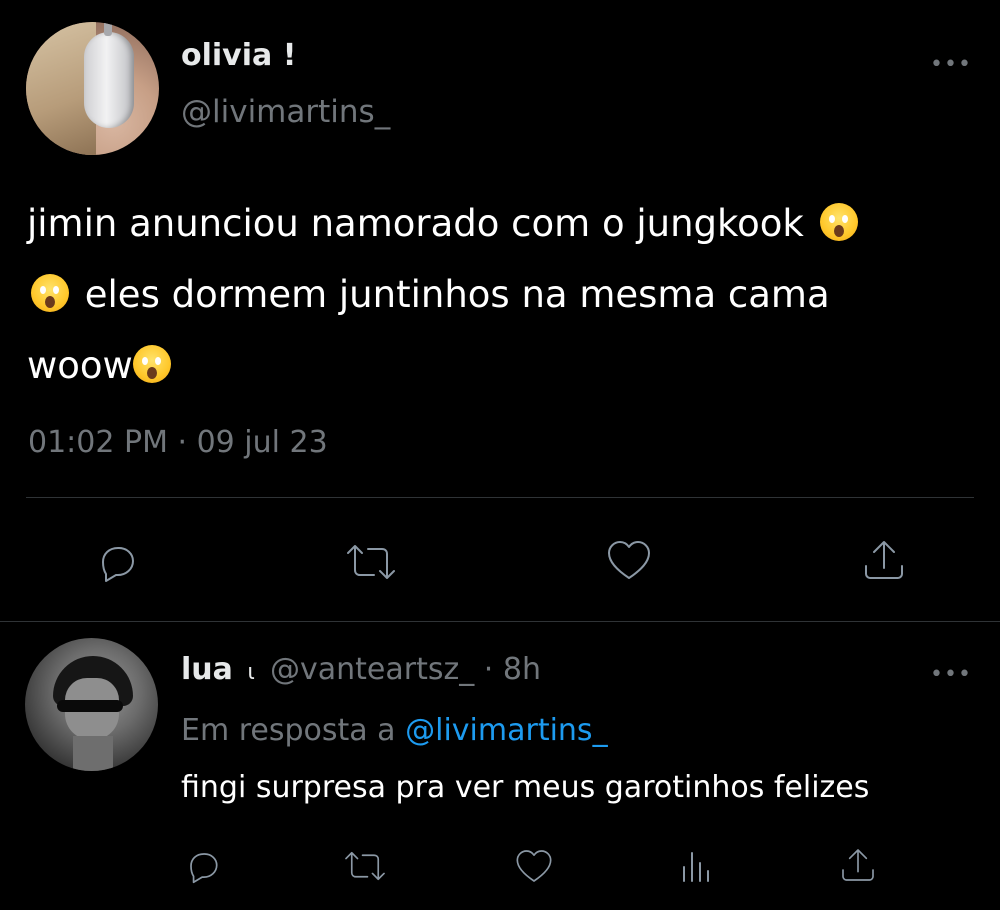 The image size is (1000, 910). I want to click on share-button, so click(884, 560).